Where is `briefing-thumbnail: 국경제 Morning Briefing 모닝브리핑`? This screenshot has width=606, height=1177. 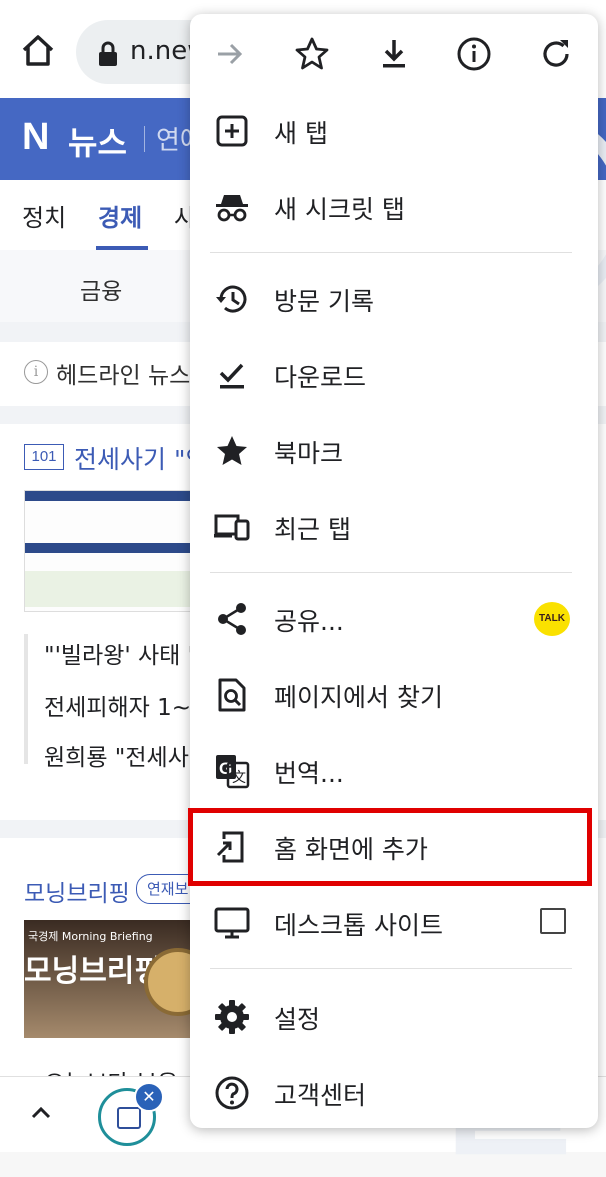 briefing-thumbnail: 국경제 Morning Briefing 모닝브리핑 is located at coordinates (109, 979).